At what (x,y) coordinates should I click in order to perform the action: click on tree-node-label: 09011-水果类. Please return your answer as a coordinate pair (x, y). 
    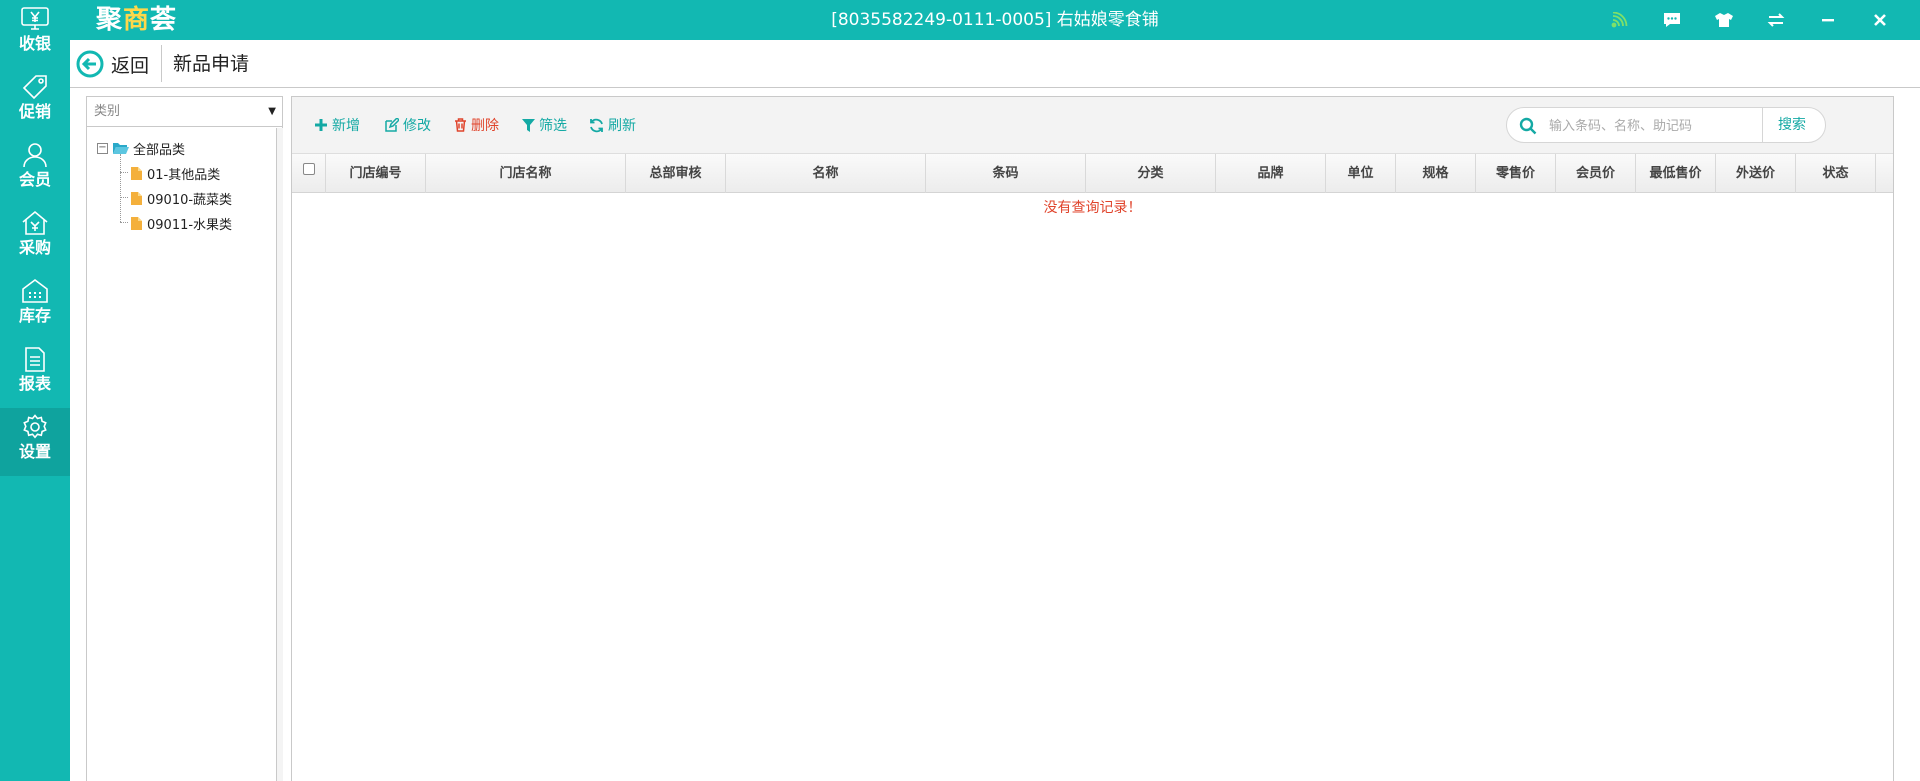
    Looking at the image, I should click on (190, 225).